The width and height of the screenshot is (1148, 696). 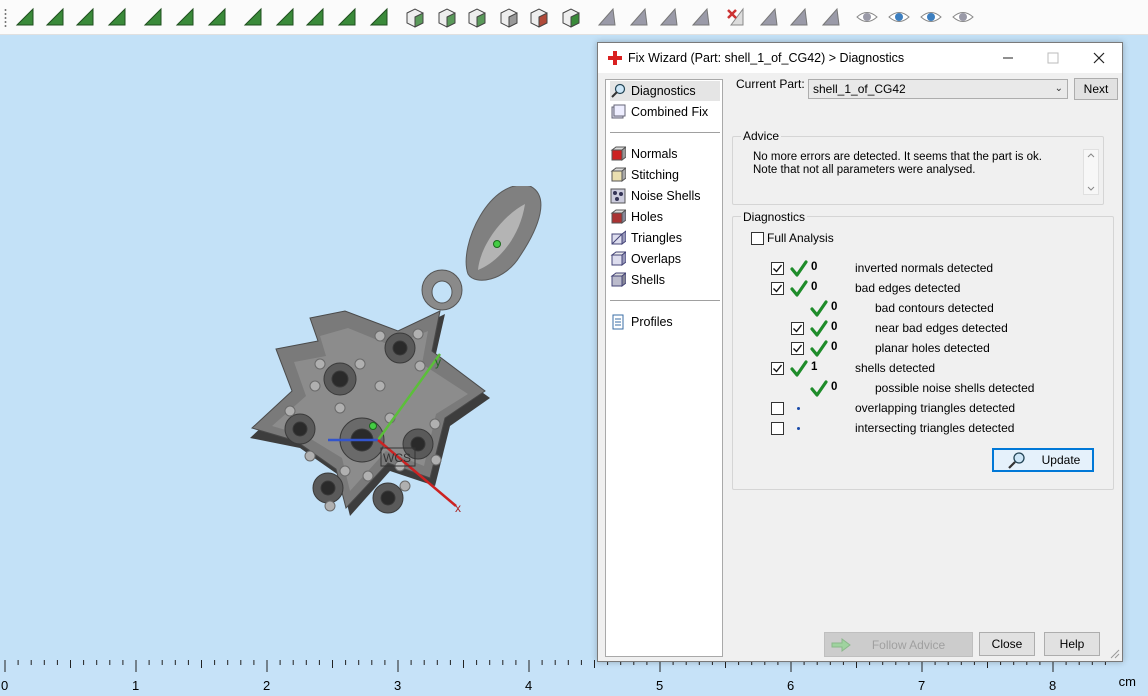 What do you see at coordinates (618, 175) in the screenshot?
I see `stitching-icon` at bounding box center [618, 175].